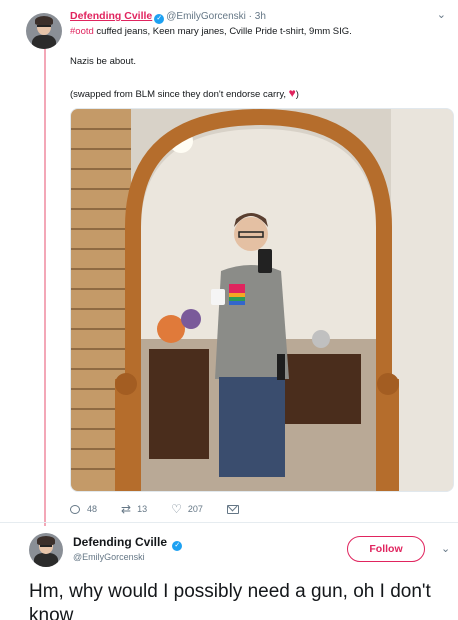 The height and width of the screenshot is (620, 458). I want to click on like-count: 207, so click(195, 509).